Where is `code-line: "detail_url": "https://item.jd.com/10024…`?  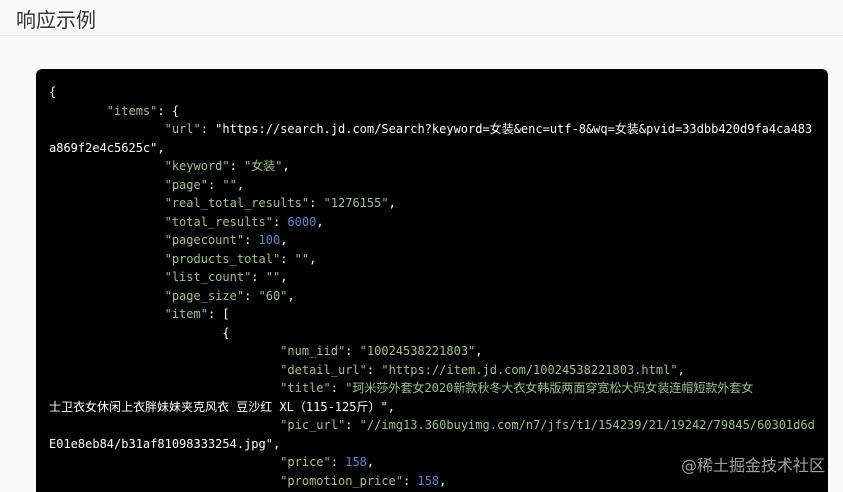
code-line: "detail_url": "https://item.jd.com/10024… is located at coordinates (438, 370).